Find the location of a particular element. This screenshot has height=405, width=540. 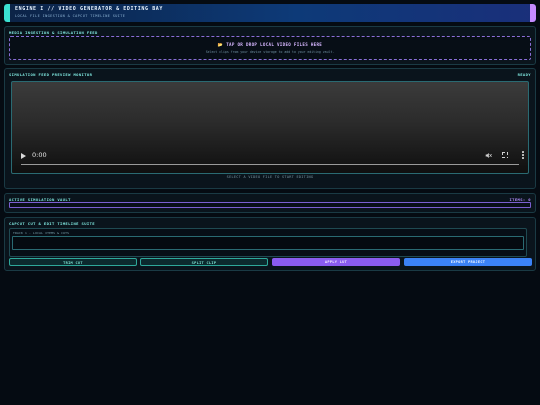

ingestion-panel-title: MEDIA INGESTION & SIMULATION FEED is located at coordinates (53, 32).